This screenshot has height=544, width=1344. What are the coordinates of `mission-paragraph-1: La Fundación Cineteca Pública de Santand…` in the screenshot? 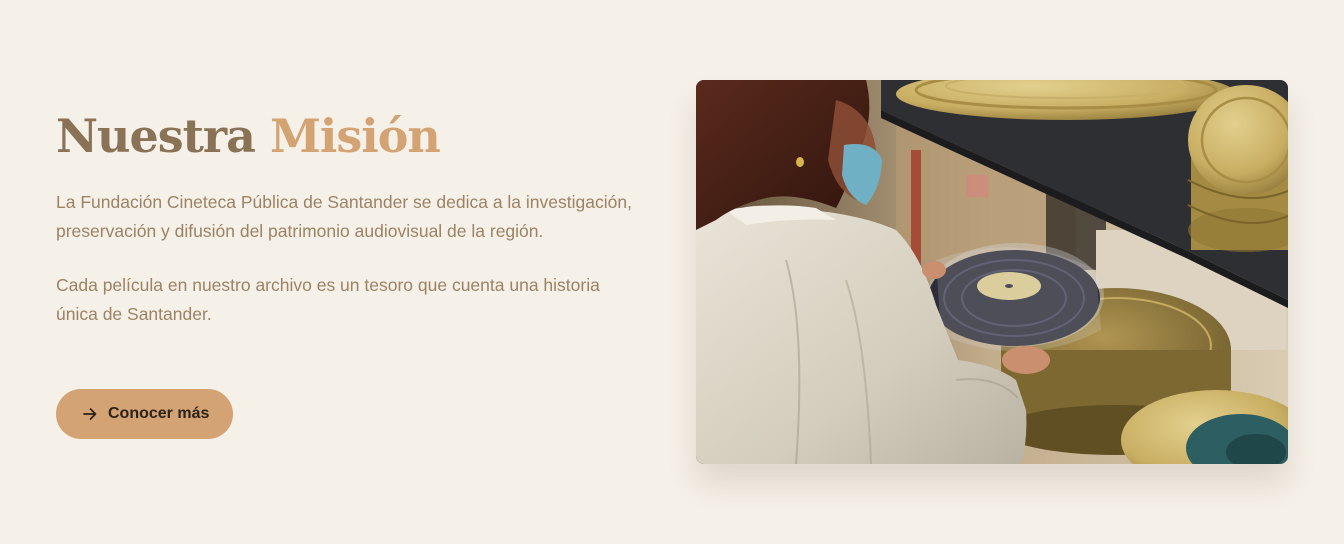 It's located at (344, 216).